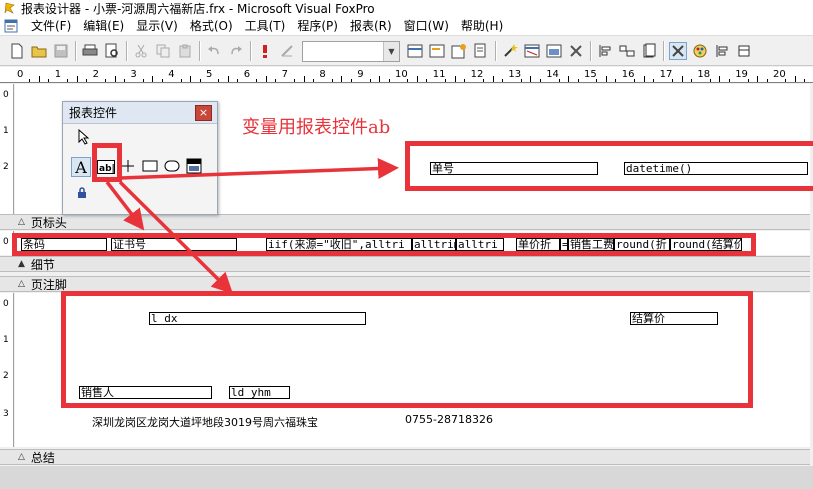  I want to click on arrow-to-detail, so click(125, 205).